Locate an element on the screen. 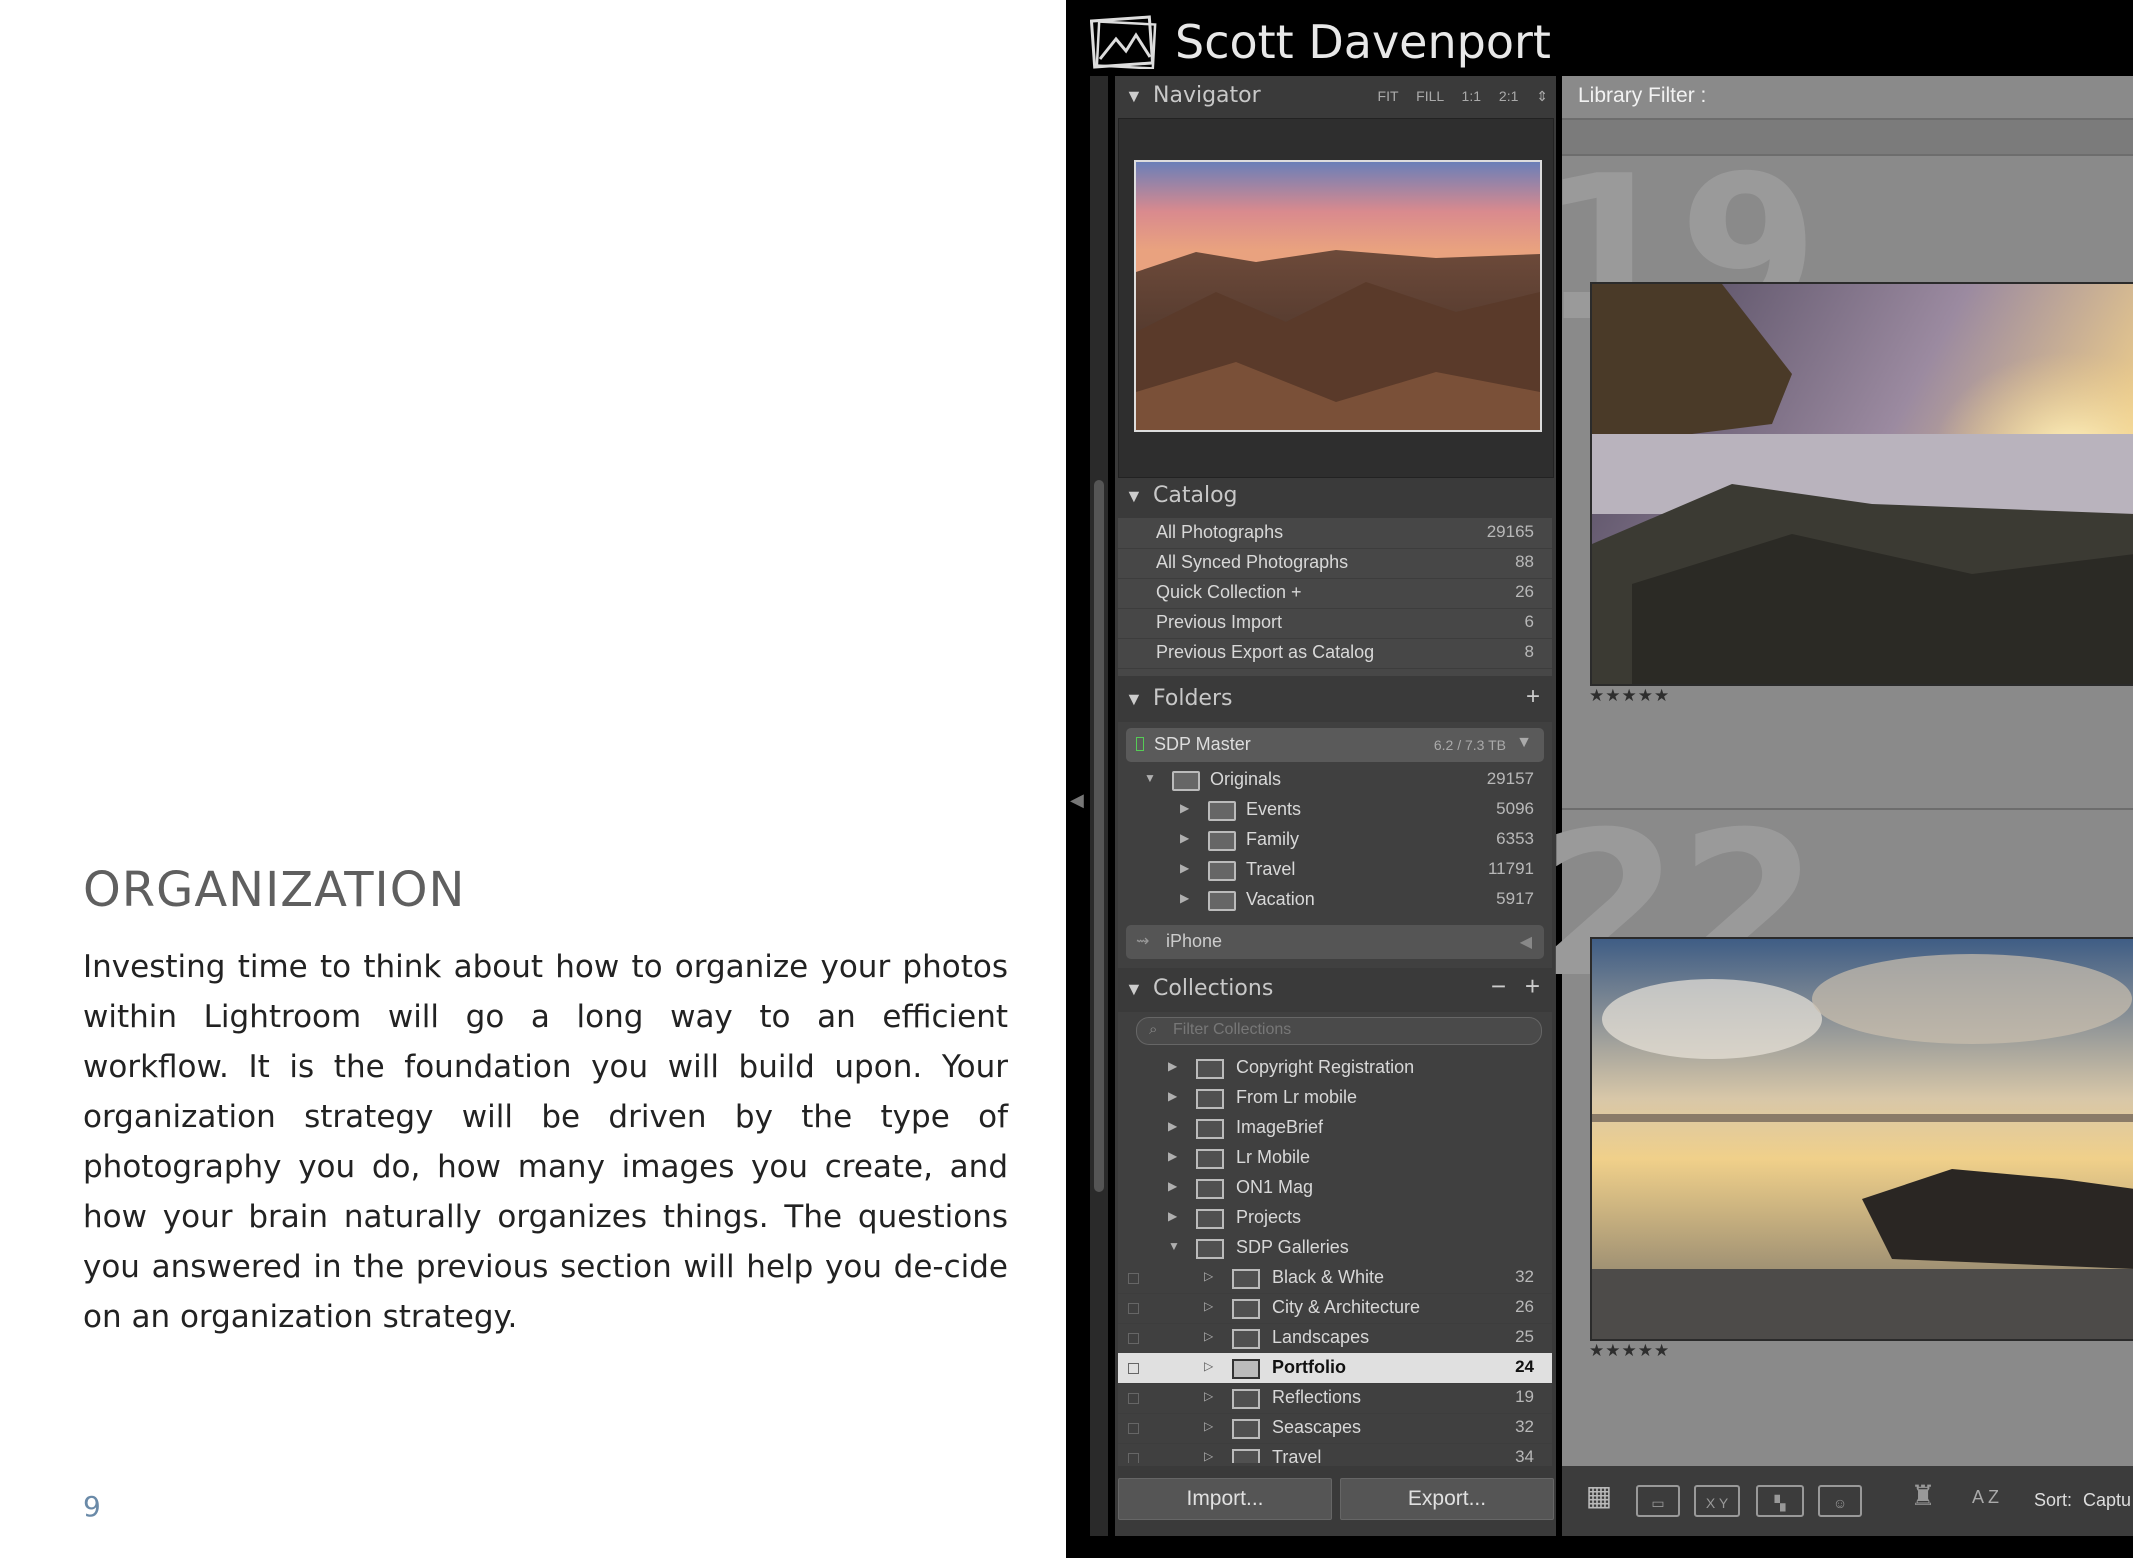 This screenshot has width=2133, height=1558. grid-thumbnail-beach-reflection is located at coordinates (1861, 1139).